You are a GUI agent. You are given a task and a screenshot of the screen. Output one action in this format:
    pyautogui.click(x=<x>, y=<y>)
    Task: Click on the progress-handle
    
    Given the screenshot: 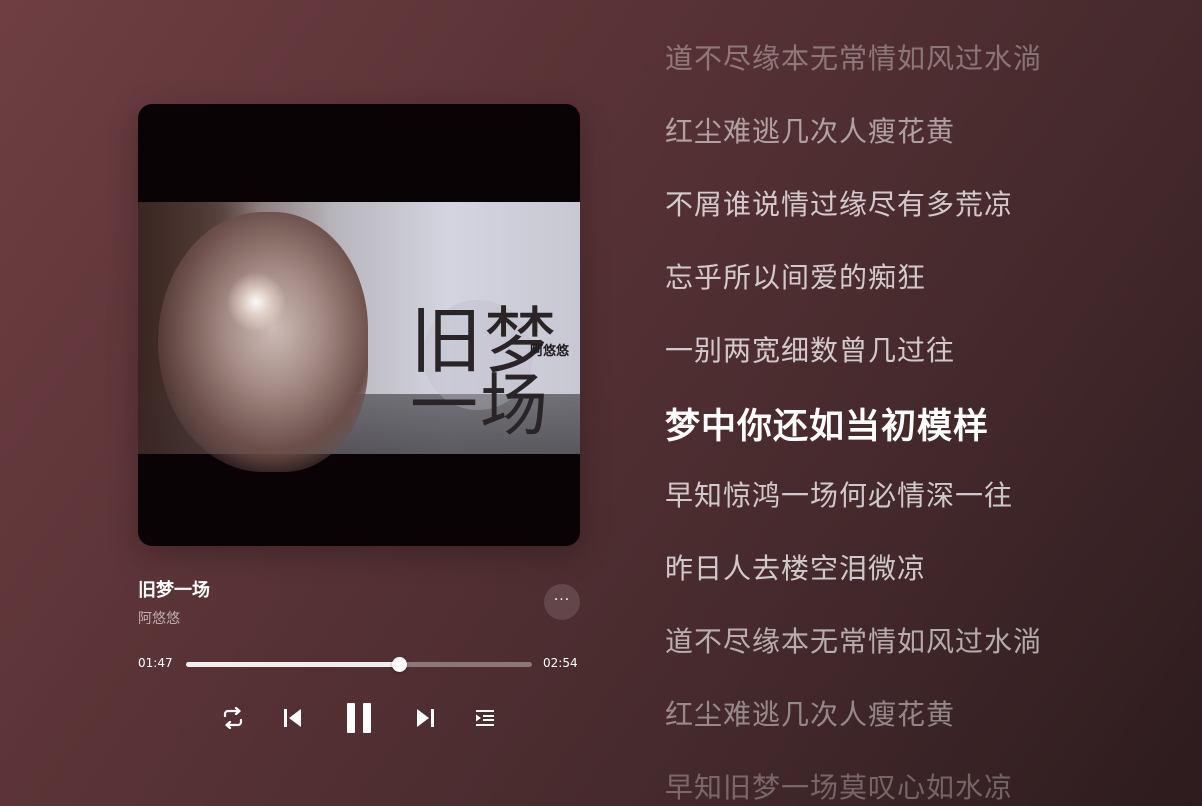 What is the action you would take?
    pyautogui.click(x=399, y=664)
    